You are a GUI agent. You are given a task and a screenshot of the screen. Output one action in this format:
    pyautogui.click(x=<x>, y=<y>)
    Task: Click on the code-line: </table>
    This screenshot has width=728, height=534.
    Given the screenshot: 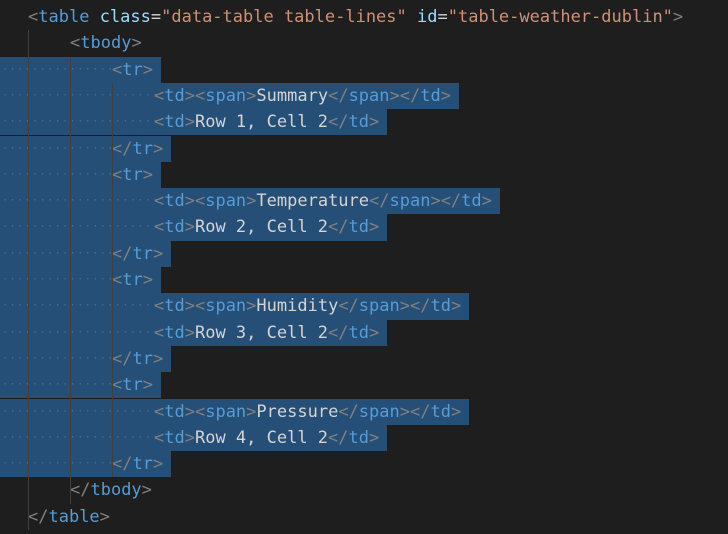 What is the action you would take?
    pyautogui.click(x=69, y=517)
    